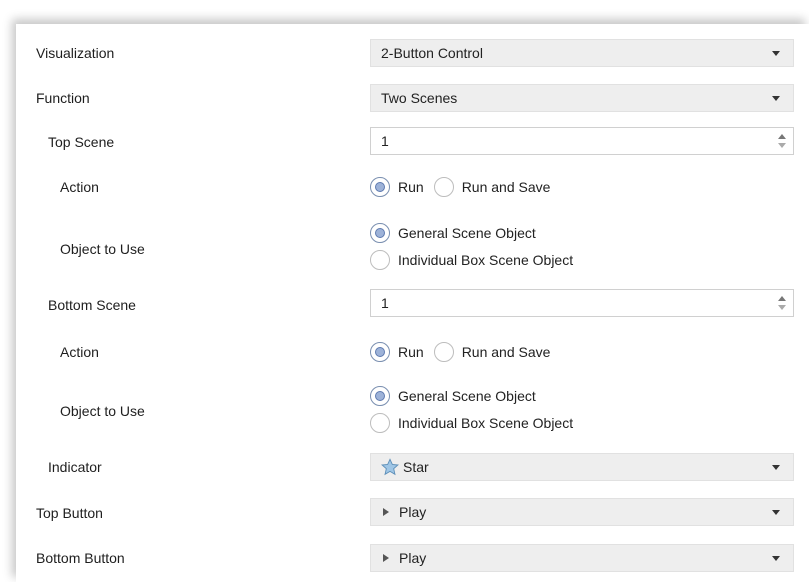  Describe the element at coordinates (80, 558) in the screenshot. I see `bottom-button-label: Bottom Button` at that location.